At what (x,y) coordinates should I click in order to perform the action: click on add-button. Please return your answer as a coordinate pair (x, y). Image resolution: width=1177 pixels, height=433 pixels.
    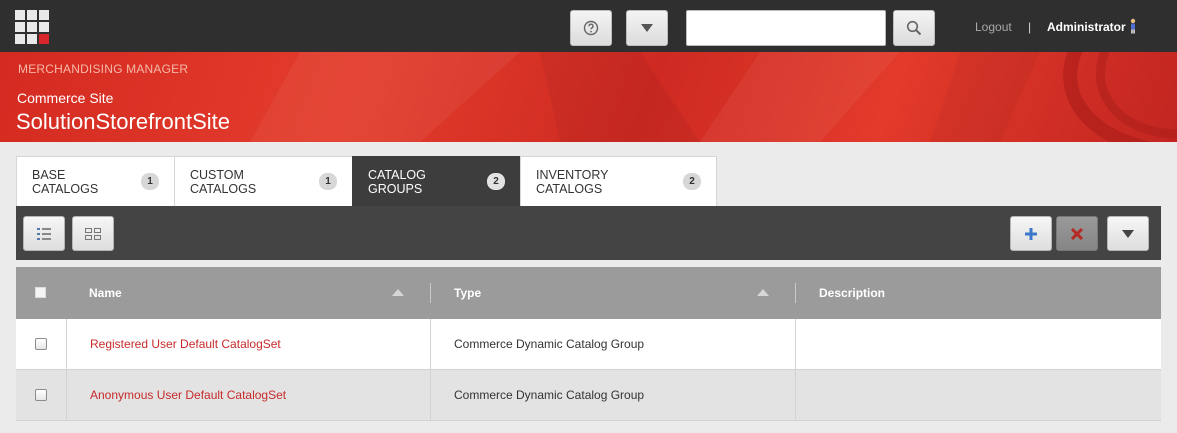
    Looking at the image, I should click on (1031, 233).